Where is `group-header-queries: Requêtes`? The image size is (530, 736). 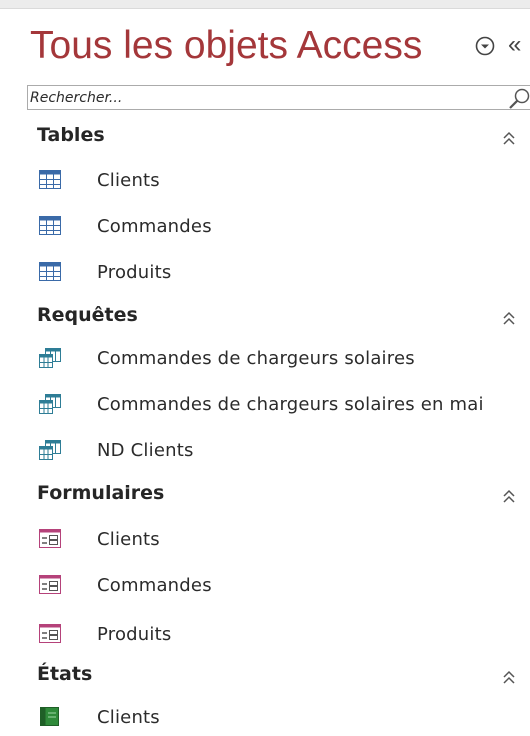 group-header-queries: Requêtes is located at coordinates (283, 317).